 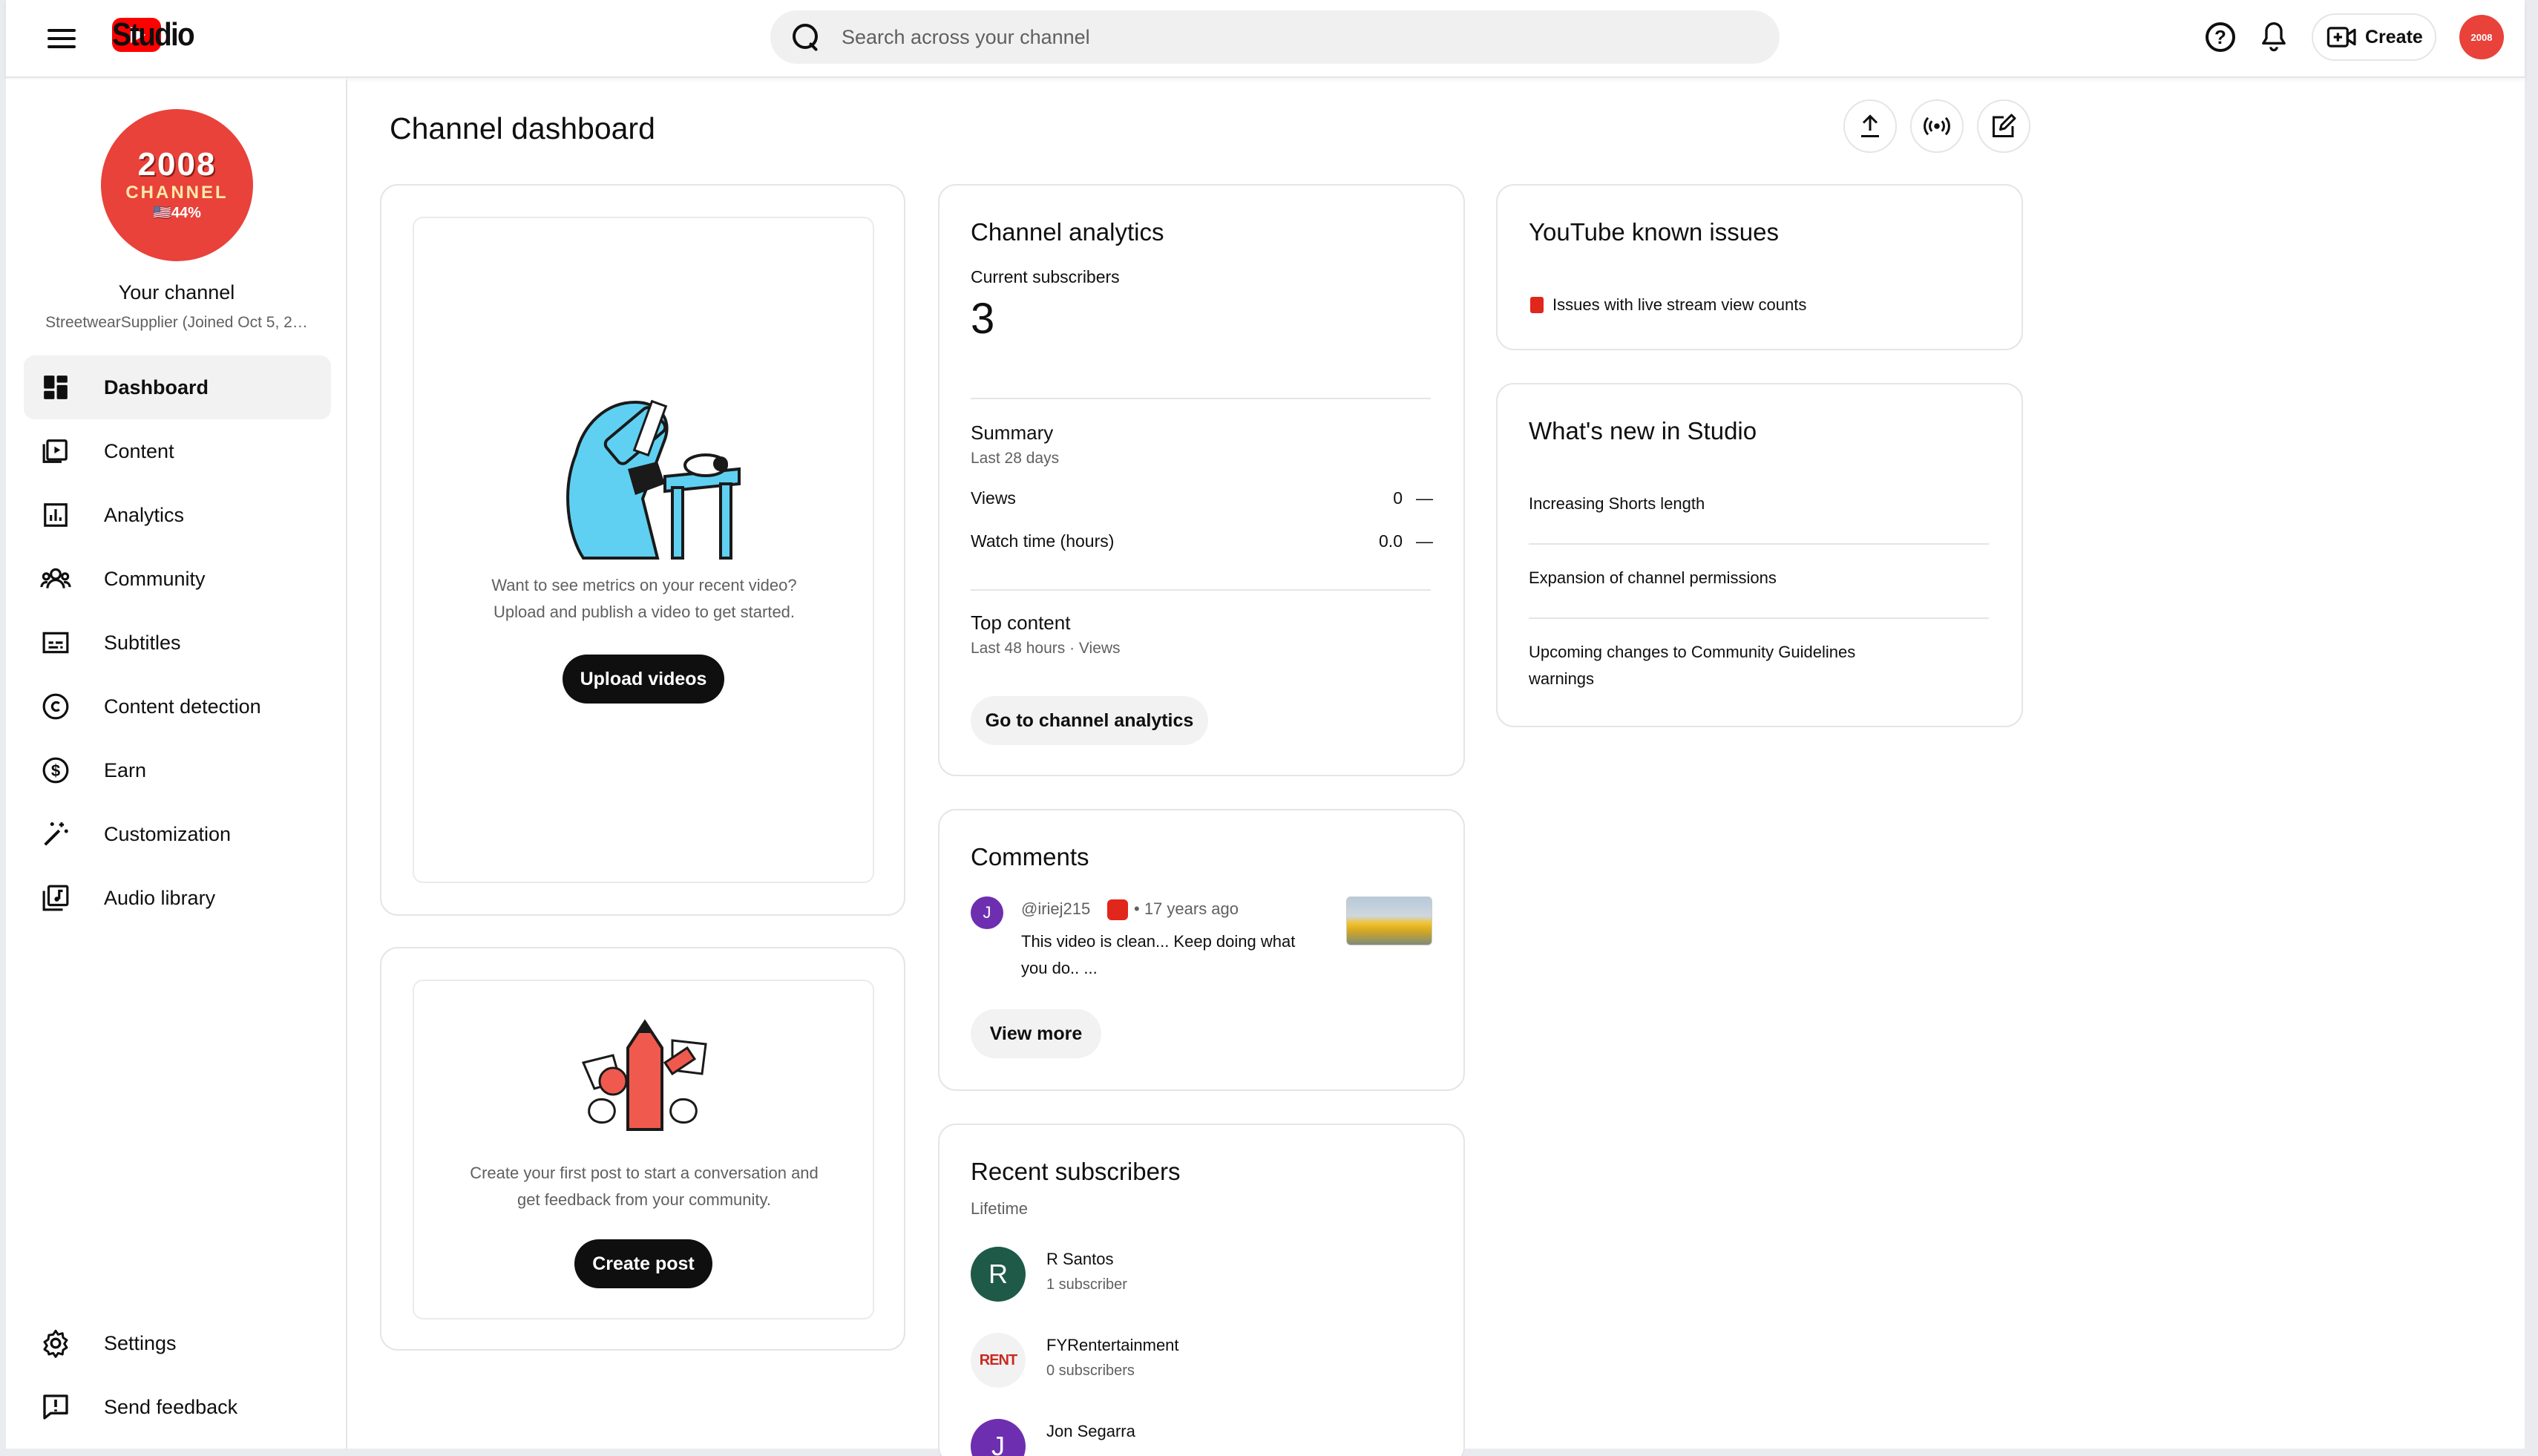 What do you see at coordinates (1015, 459) in the screenshot?
I see `summary-period: Last 28 days` at bounding box center [1015, 459].